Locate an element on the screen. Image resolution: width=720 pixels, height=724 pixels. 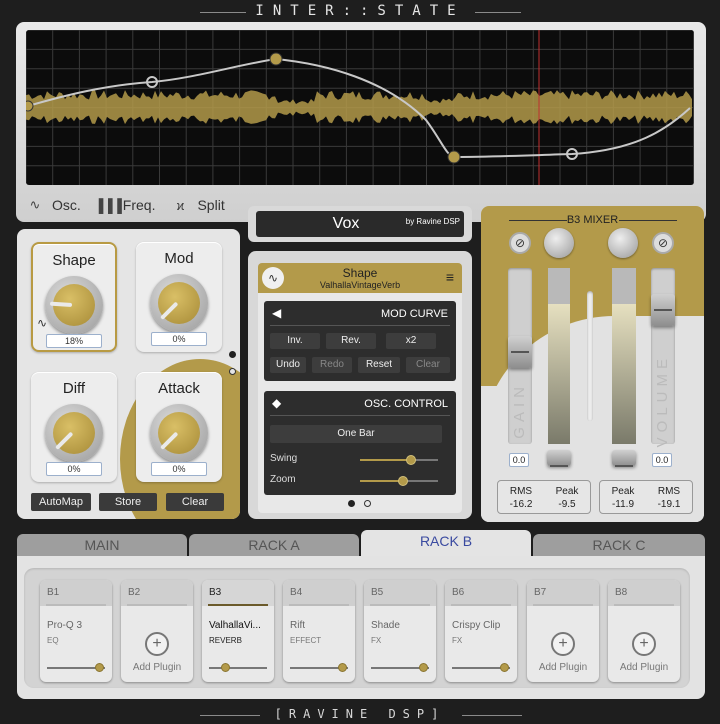
plugin-slot-b1: B1 Pro-Q 3 EQ is located at coordinates (76, 631).